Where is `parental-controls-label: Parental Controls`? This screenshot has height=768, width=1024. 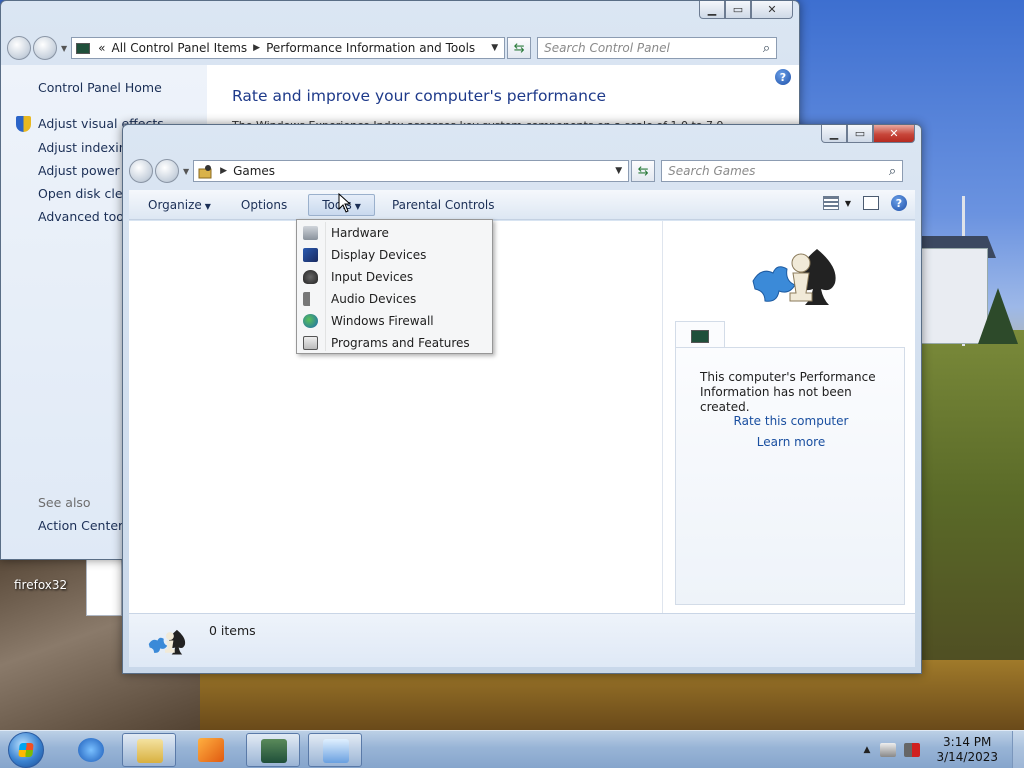
parental-controls-label: Parental Controls is located at coordinates (443, 204).